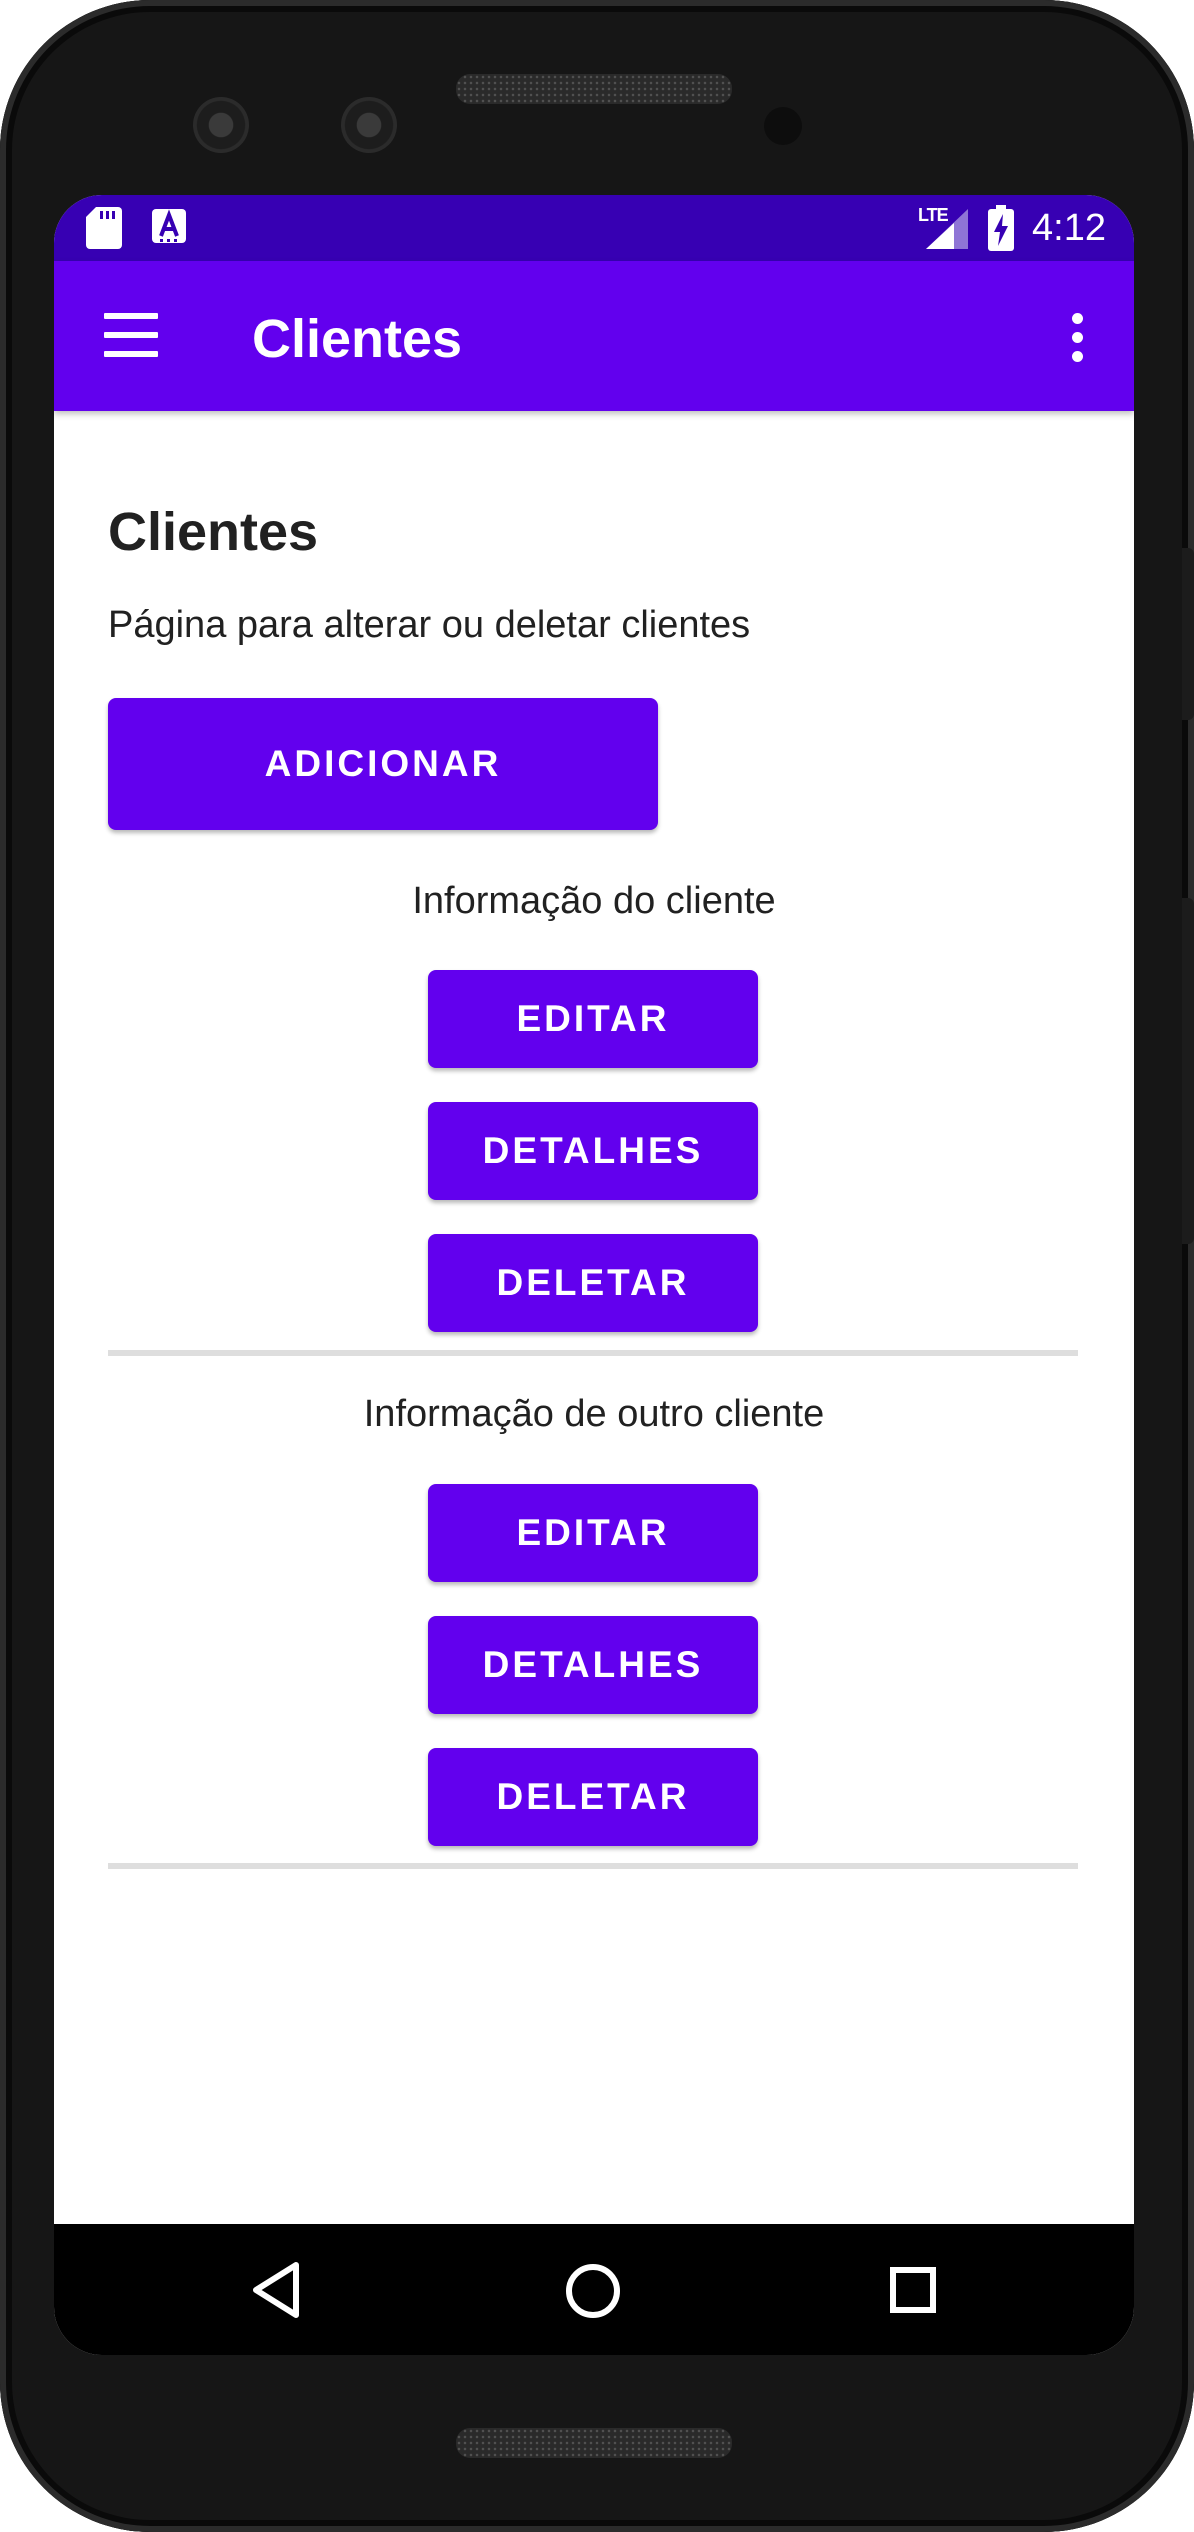  What do you see at coordinates (429, 625) in the screenshot?
I see `page-subtitle: Página para alterar ou deletar clientes` at bounding box center [429, 625].